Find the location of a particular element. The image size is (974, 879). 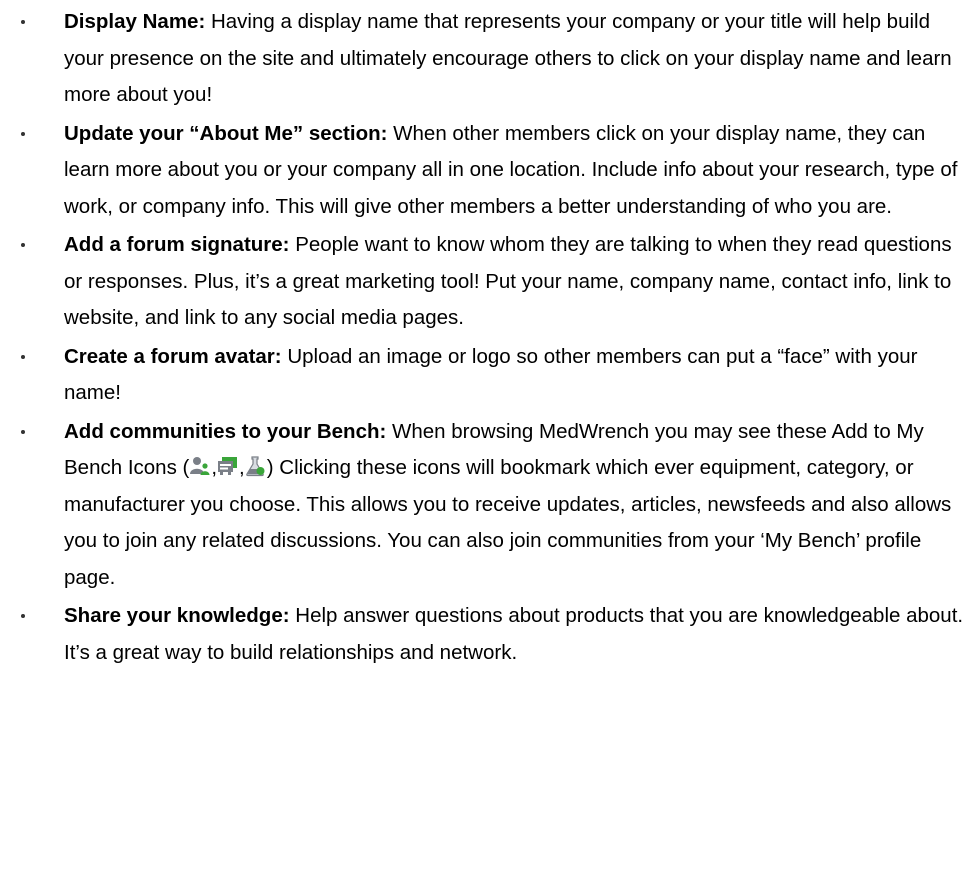

add-user-icon is located at coordinates (200, 464).